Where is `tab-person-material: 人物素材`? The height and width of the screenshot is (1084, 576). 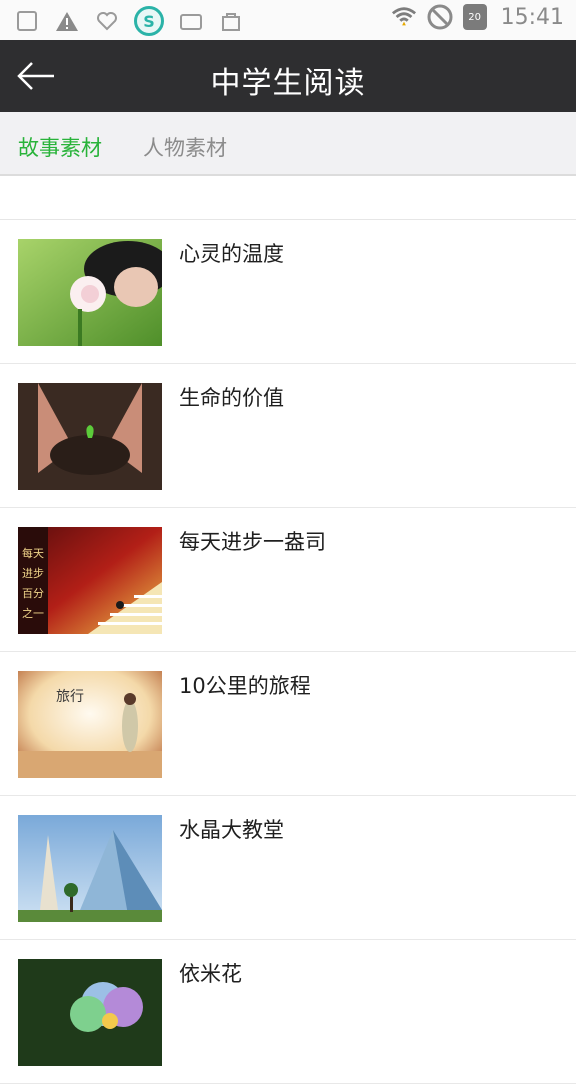 tab-person-material: 人物素材 is located at coordinates (185, 147).